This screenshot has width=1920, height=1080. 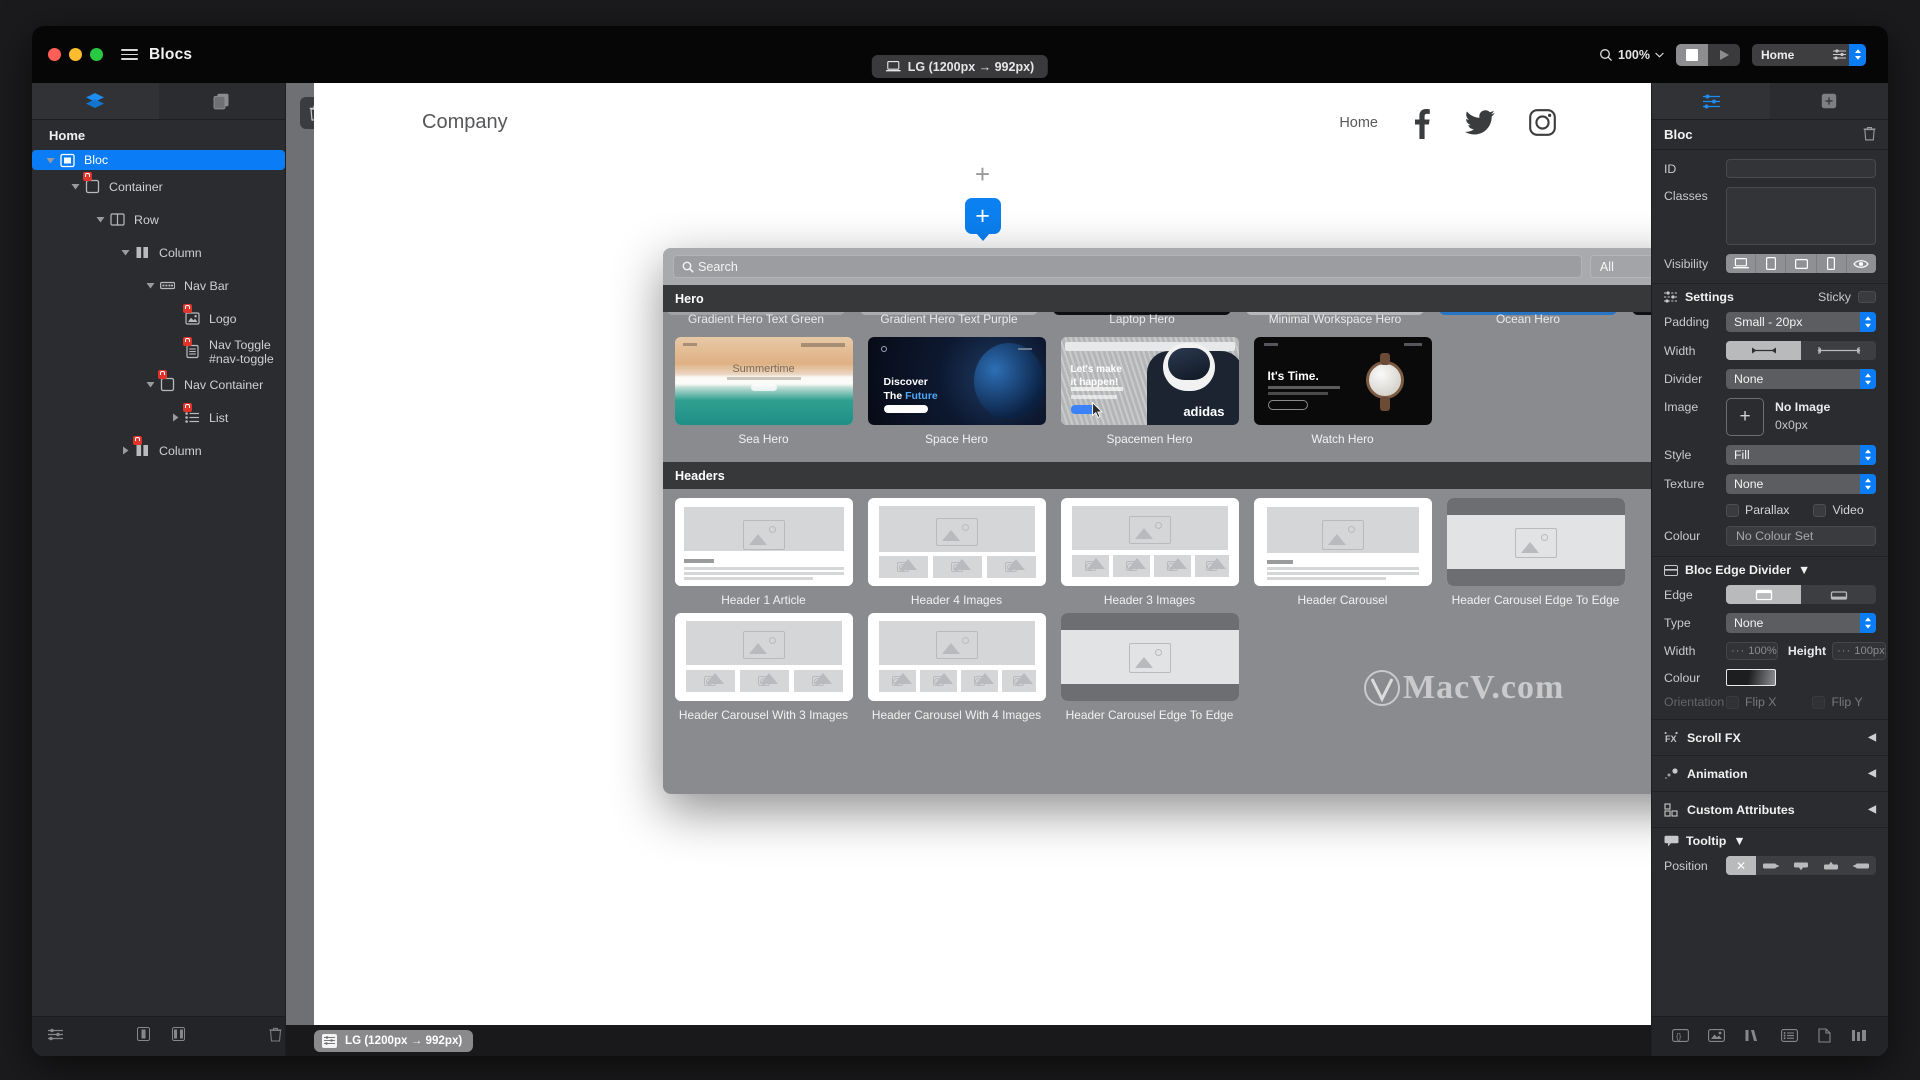 I want to click on sidebar-item-layers, so click(x=95, y=101).